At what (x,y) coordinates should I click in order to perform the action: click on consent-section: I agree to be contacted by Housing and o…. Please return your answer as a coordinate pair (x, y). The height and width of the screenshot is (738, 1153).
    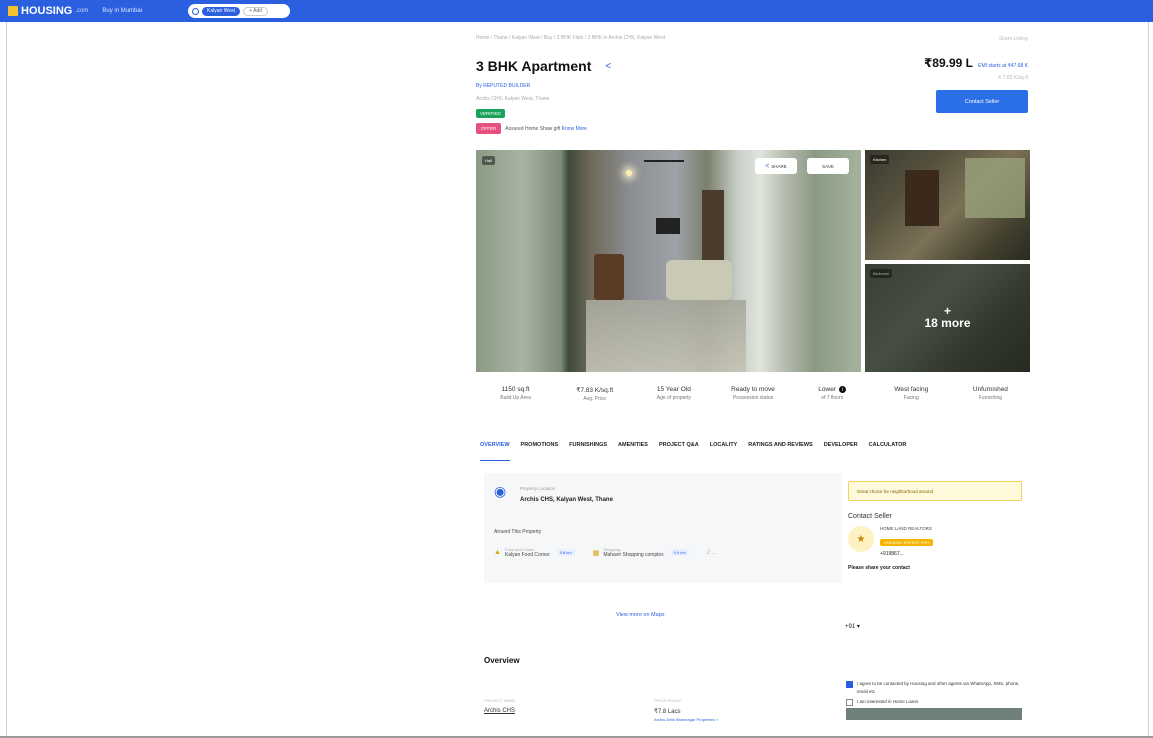
    Looking at the image, I should click on (934, 700).